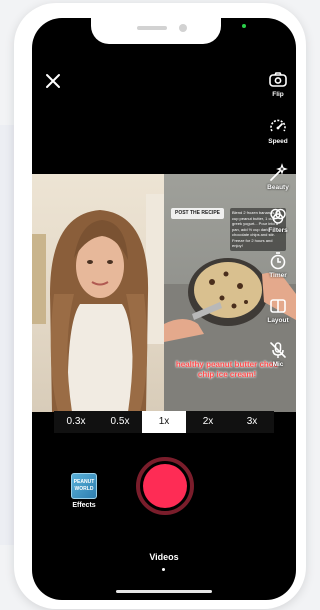 Image resolution: width=320 pixels, height=610 pixels. I want to click on home-indicator, so click(164, 591).